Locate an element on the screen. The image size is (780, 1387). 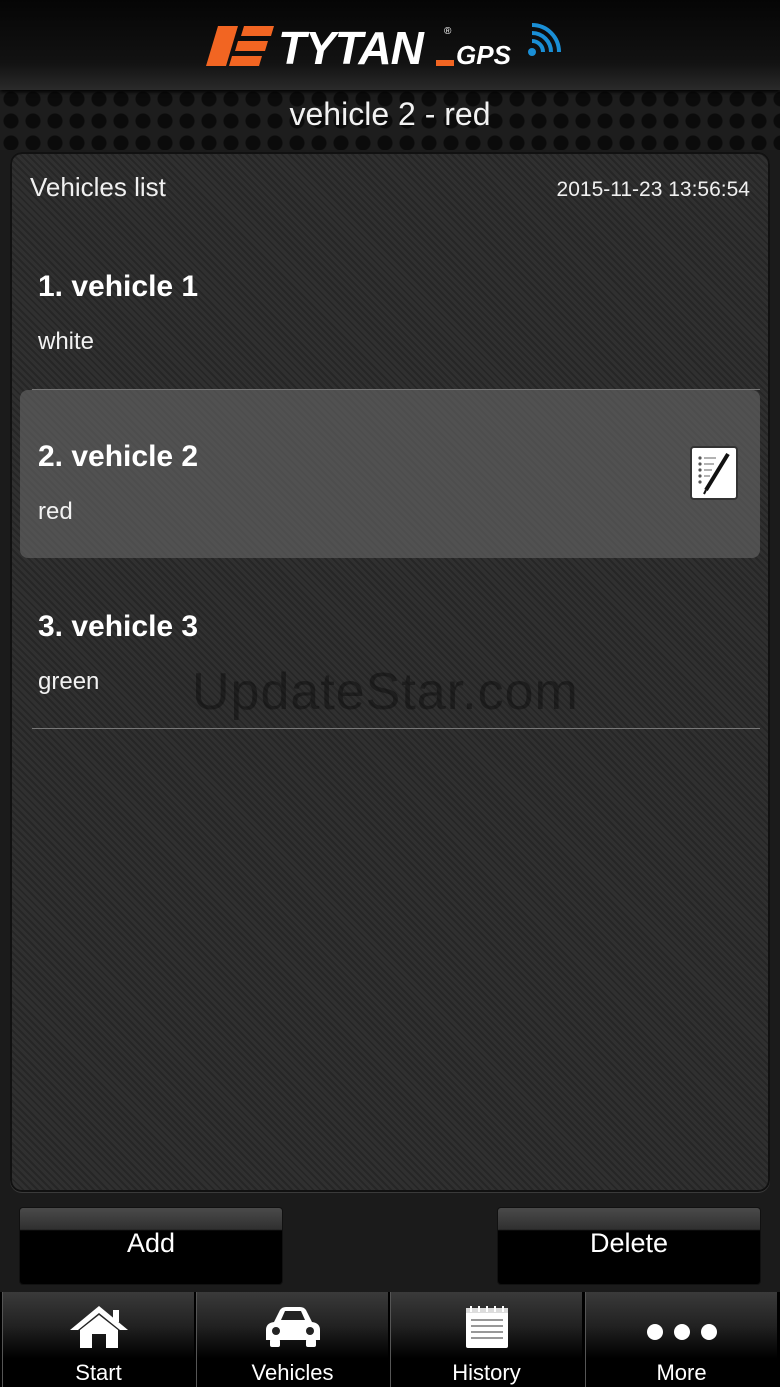
delete-button: Delete is located at coordinates (629, 1246).